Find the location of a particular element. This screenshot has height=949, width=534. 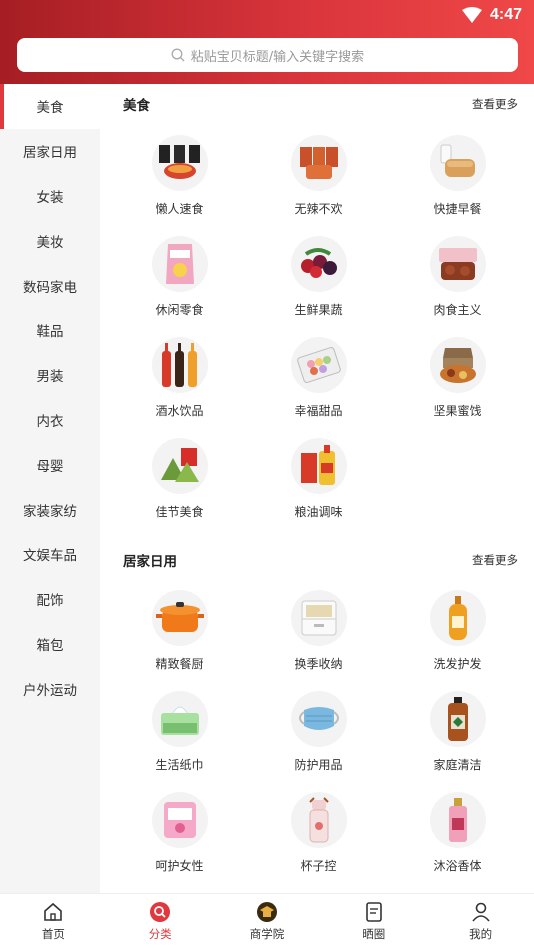

subcategory-item: 坚果蜜饯 is located at coordinates (457, 387).